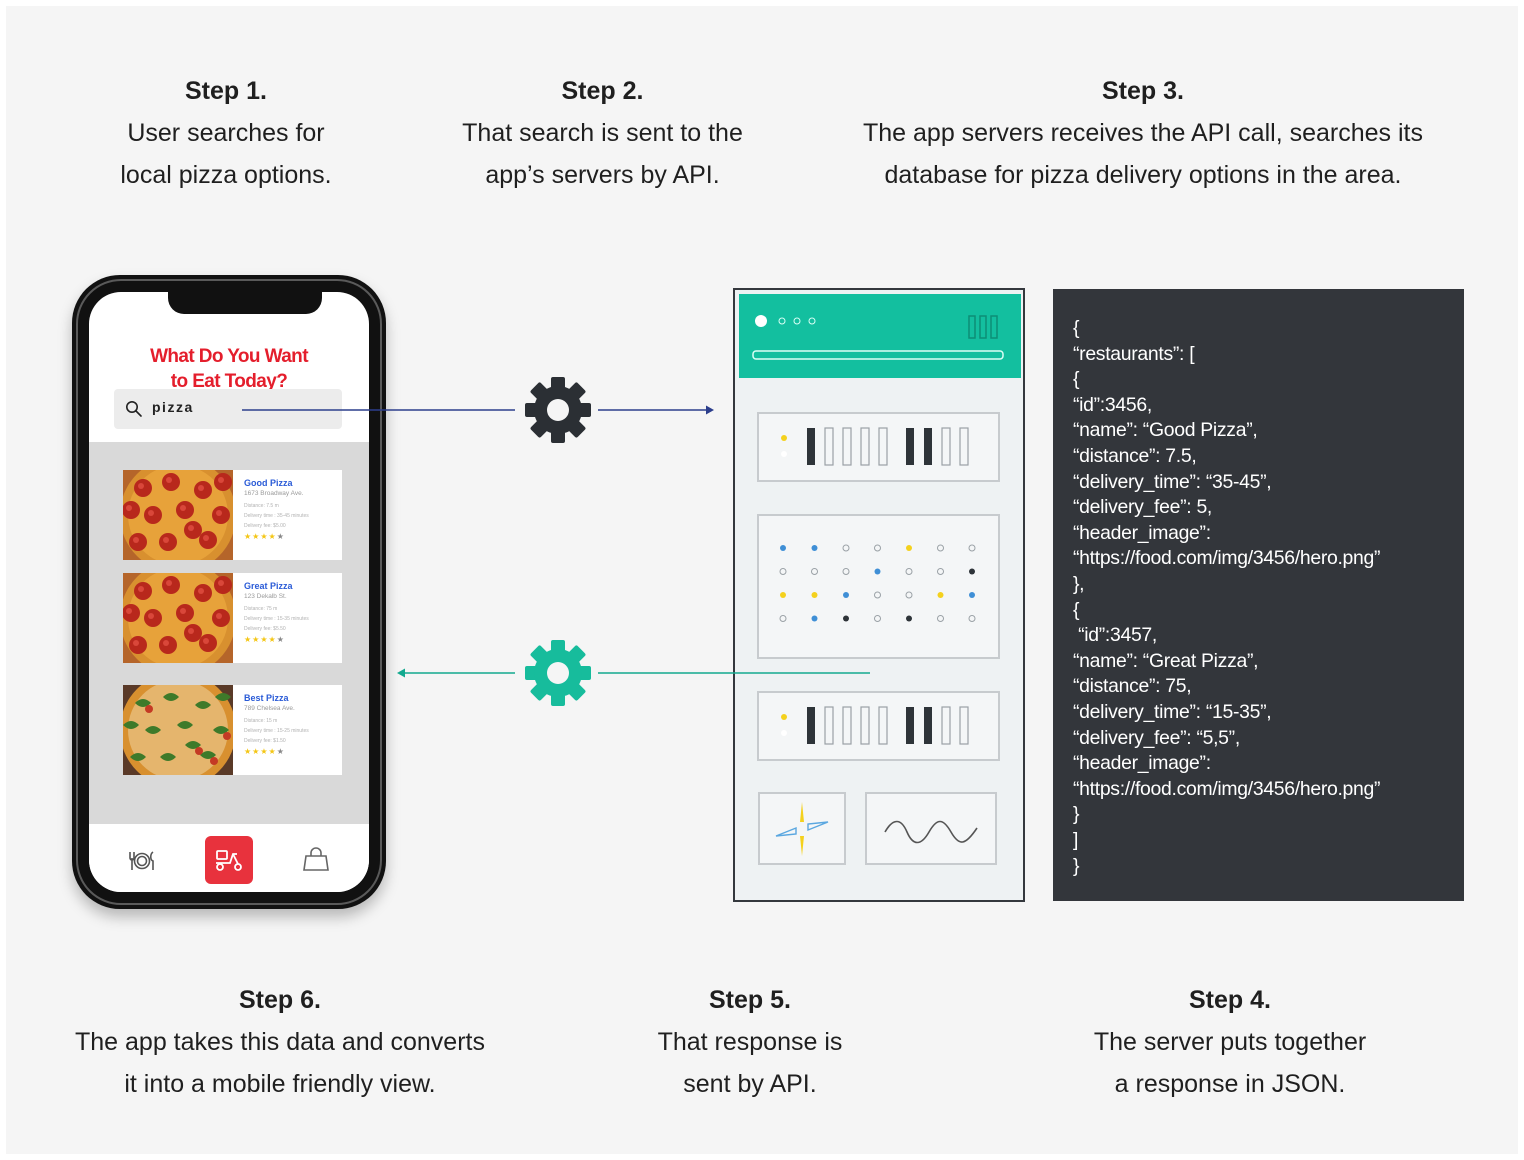 The height and width of the screenshot is (1160, 1524). I want to click on response-arrowhead, so click(401, 673).